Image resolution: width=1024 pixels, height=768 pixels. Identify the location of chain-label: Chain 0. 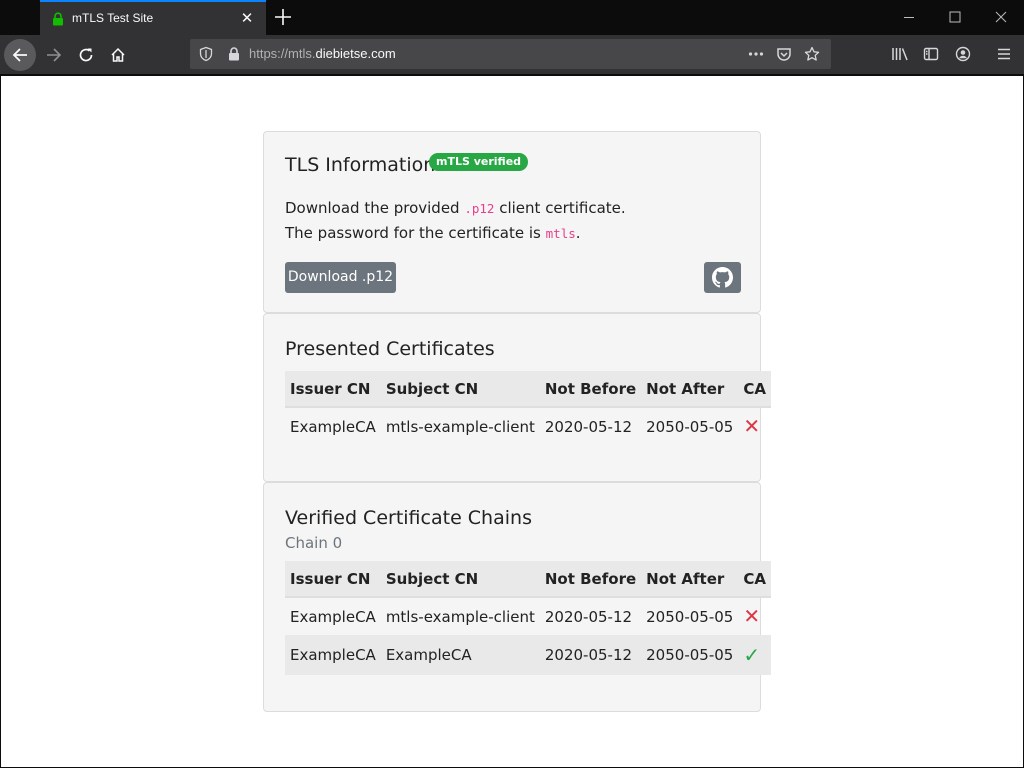
(314, 543).